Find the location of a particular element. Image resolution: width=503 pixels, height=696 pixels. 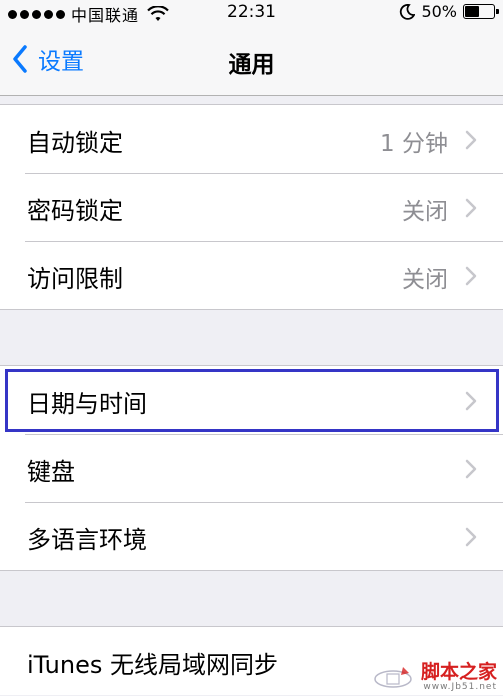

watermark-text: 脚本之家 www.Jb51.net is located at coordinates (459, 677).